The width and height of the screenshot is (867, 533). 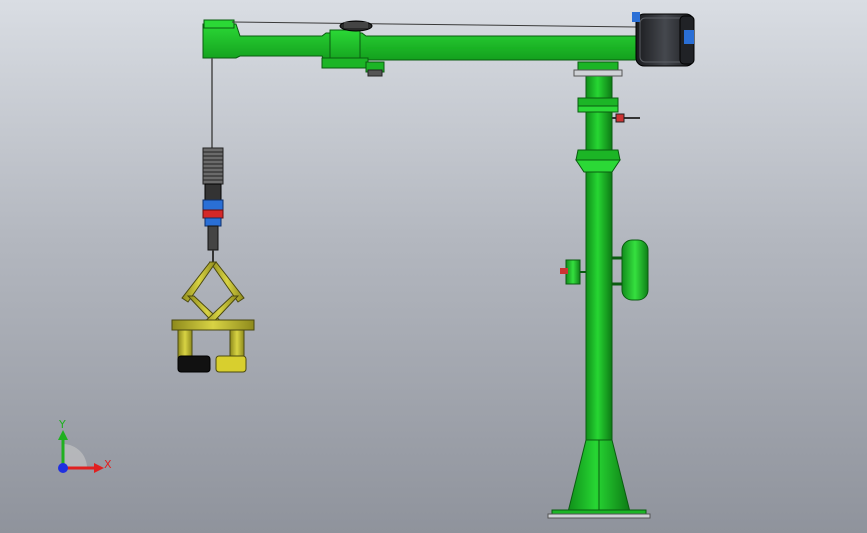 What do you see at coordinates (213, 222) in the screenshot?
I see `rotary-joint` at bounding box center [213, 222].